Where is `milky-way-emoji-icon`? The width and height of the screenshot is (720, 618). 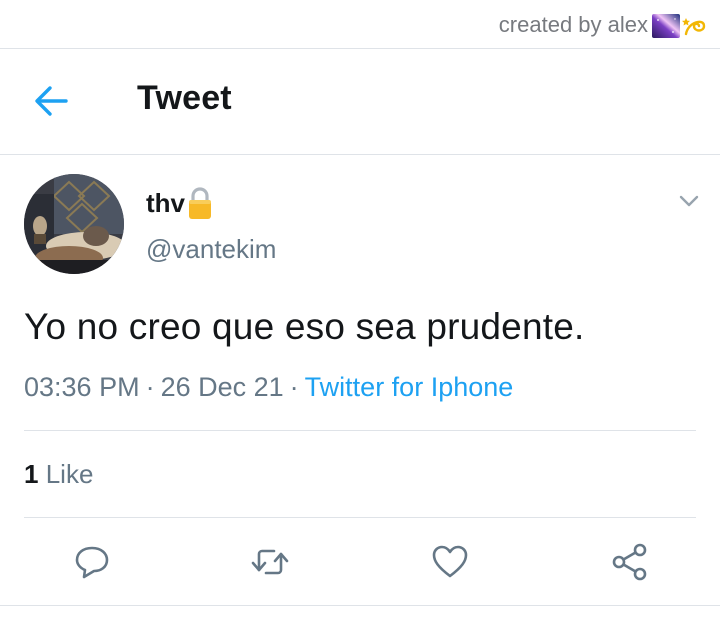 milky-way-emoji-icon is located at coordinates (666, 26).